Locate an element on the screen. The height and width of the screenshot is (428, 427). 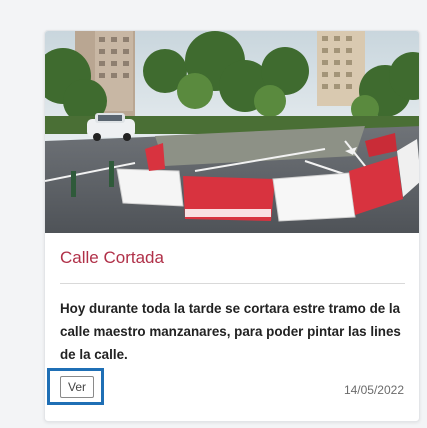
ver-button: Ver is located at coordinates (77, 387).